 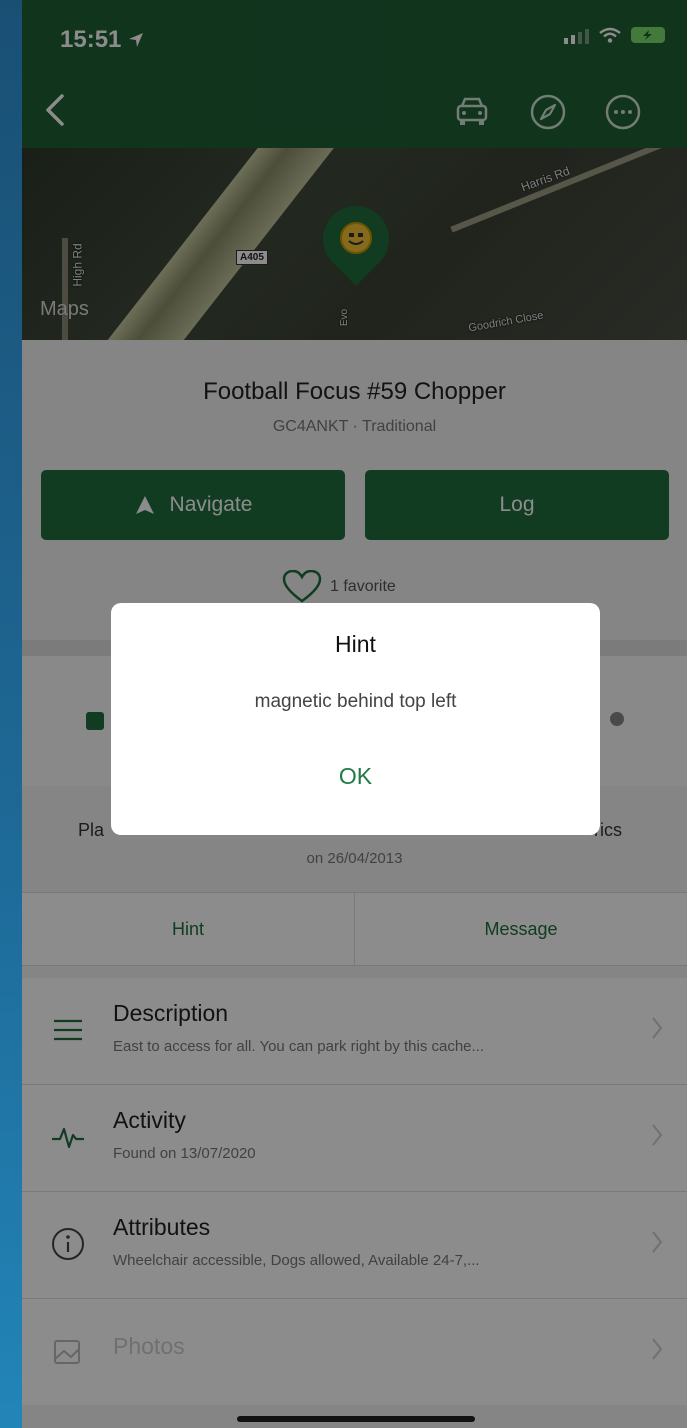 What do you see at coordinates (355, 719) in the screenshot?
I see `hint-dialog: Hint magnetic behind top left OK` at bounding box center [355, 719].